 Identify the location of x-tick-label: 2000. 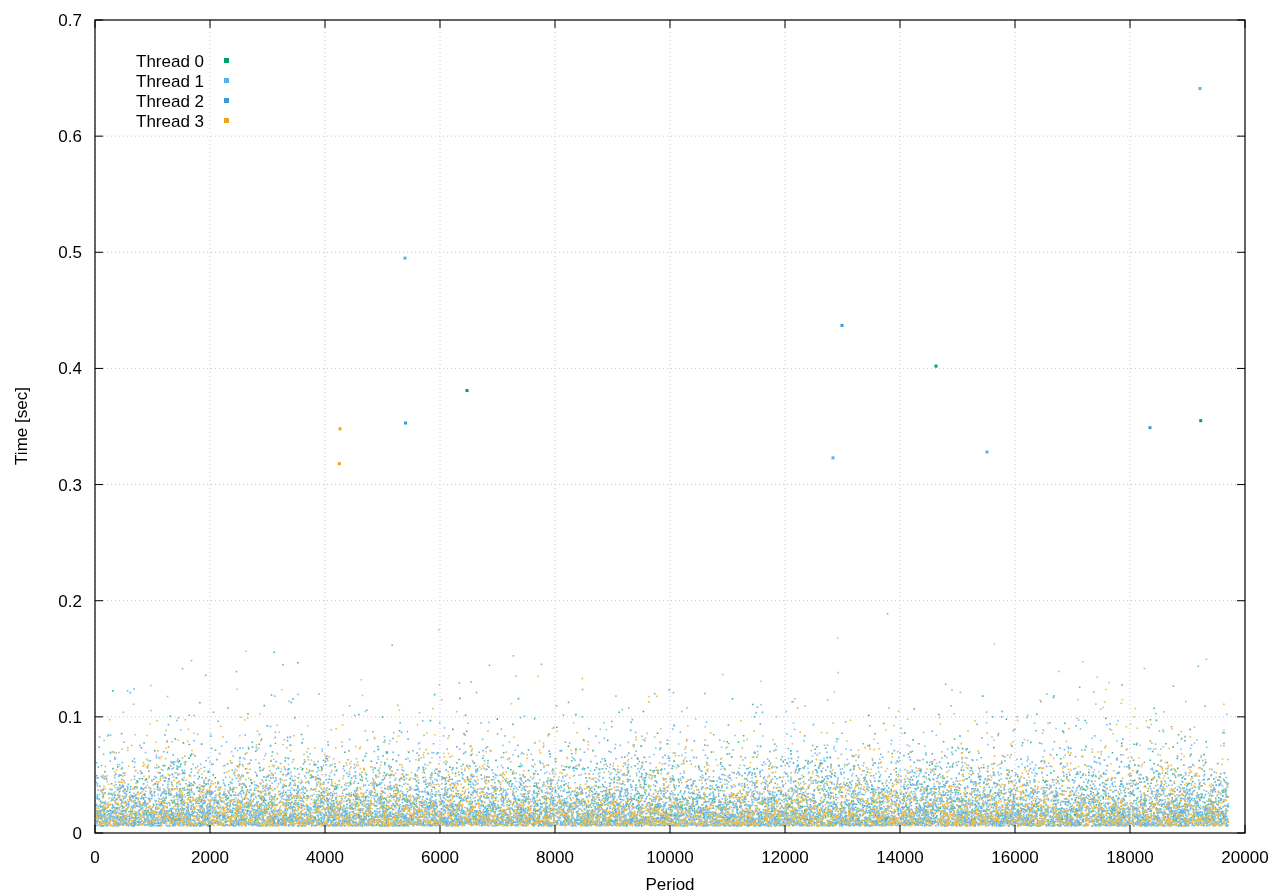
(210, 857).